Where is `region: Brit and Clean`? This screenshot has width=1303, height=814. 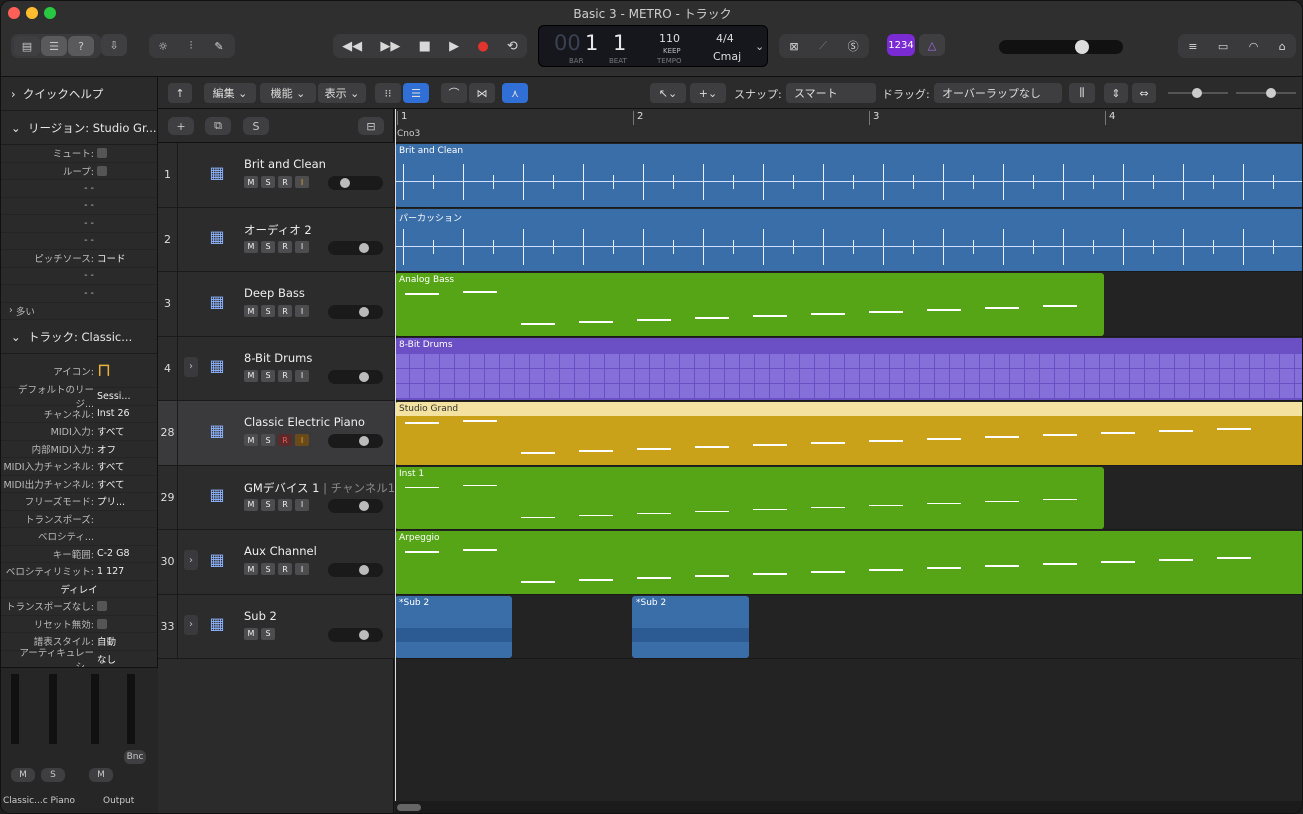
region: Brit and Clean is located at coordinates (848, 175).